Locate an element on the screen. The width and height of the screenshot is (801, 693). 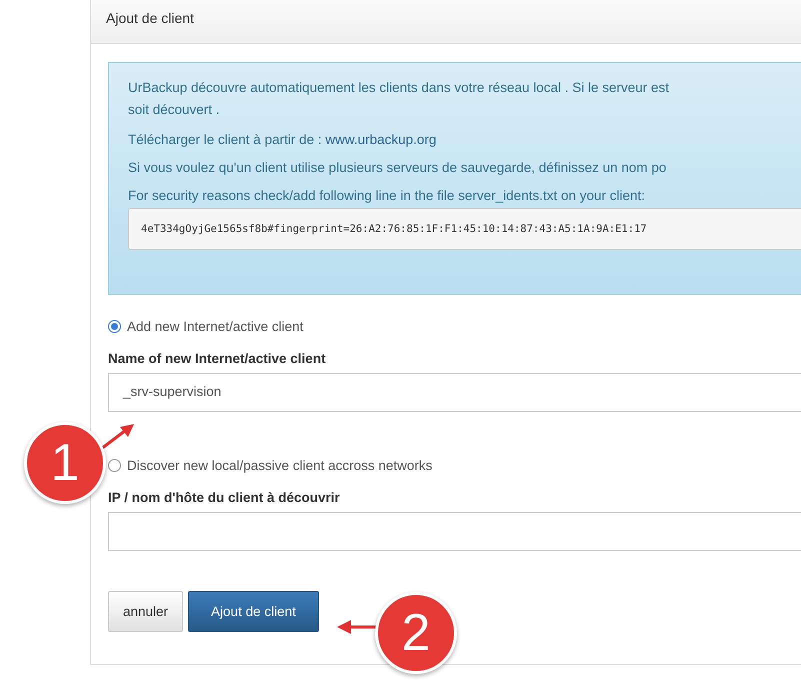
info-text: Si vous voulez qu'un client utilise plusieurs serveurs de sauvegarde, définissez un nom po is located at coordinates (398, 168).